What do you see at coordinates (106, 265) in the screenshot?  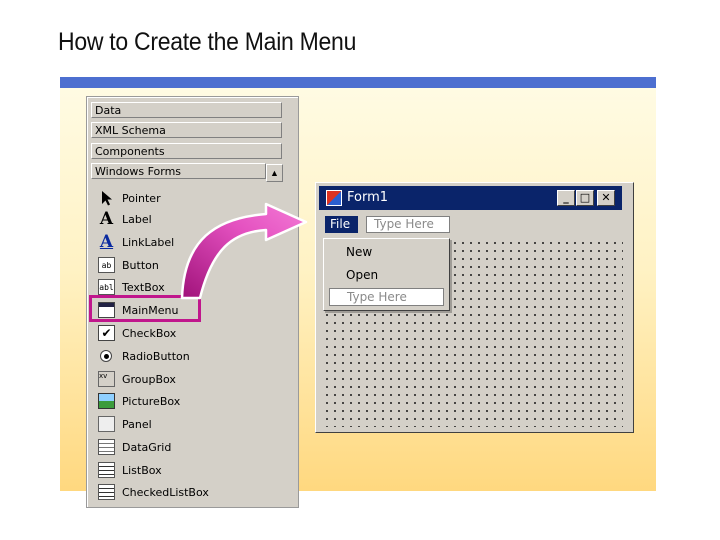 I see `button-icon: ab` at bounding box center [106, 265].